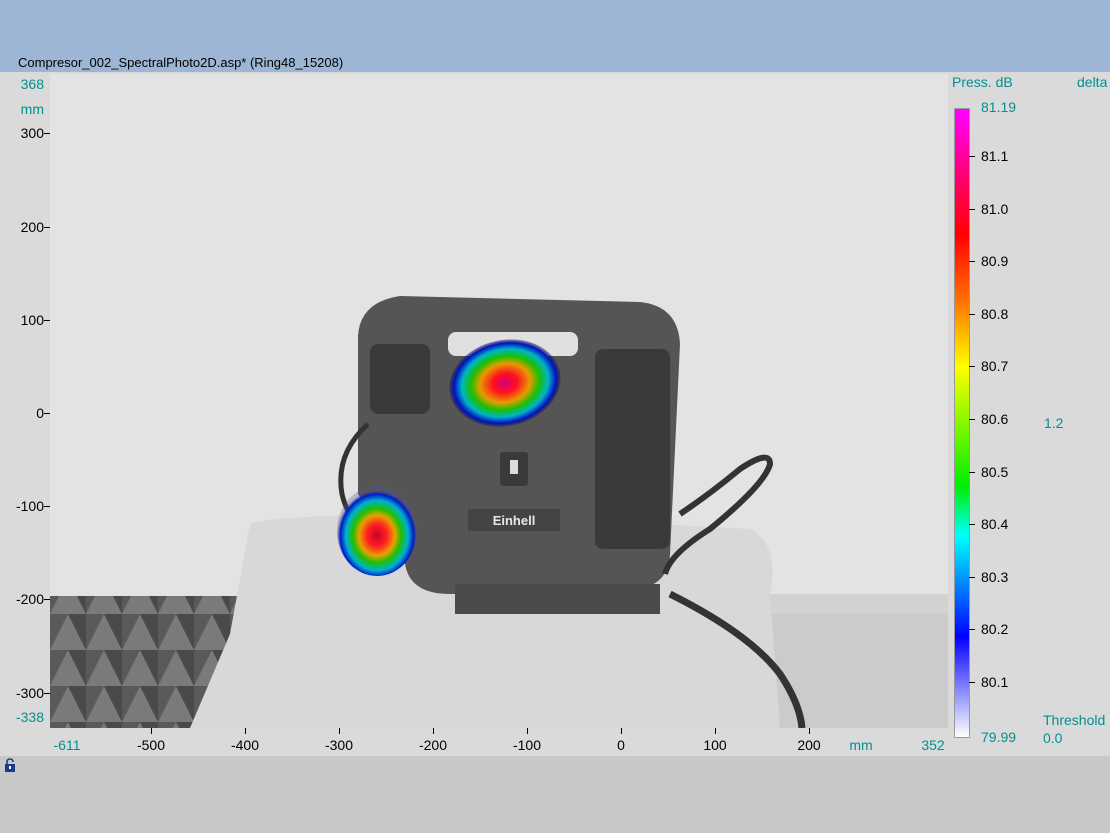 The width and height of the screenshot is (1110, 833). What do you see at coordinates (933, 745) in the screenshot?
I see `x-axis-max-label: 352` at bounding box center [933, 745].